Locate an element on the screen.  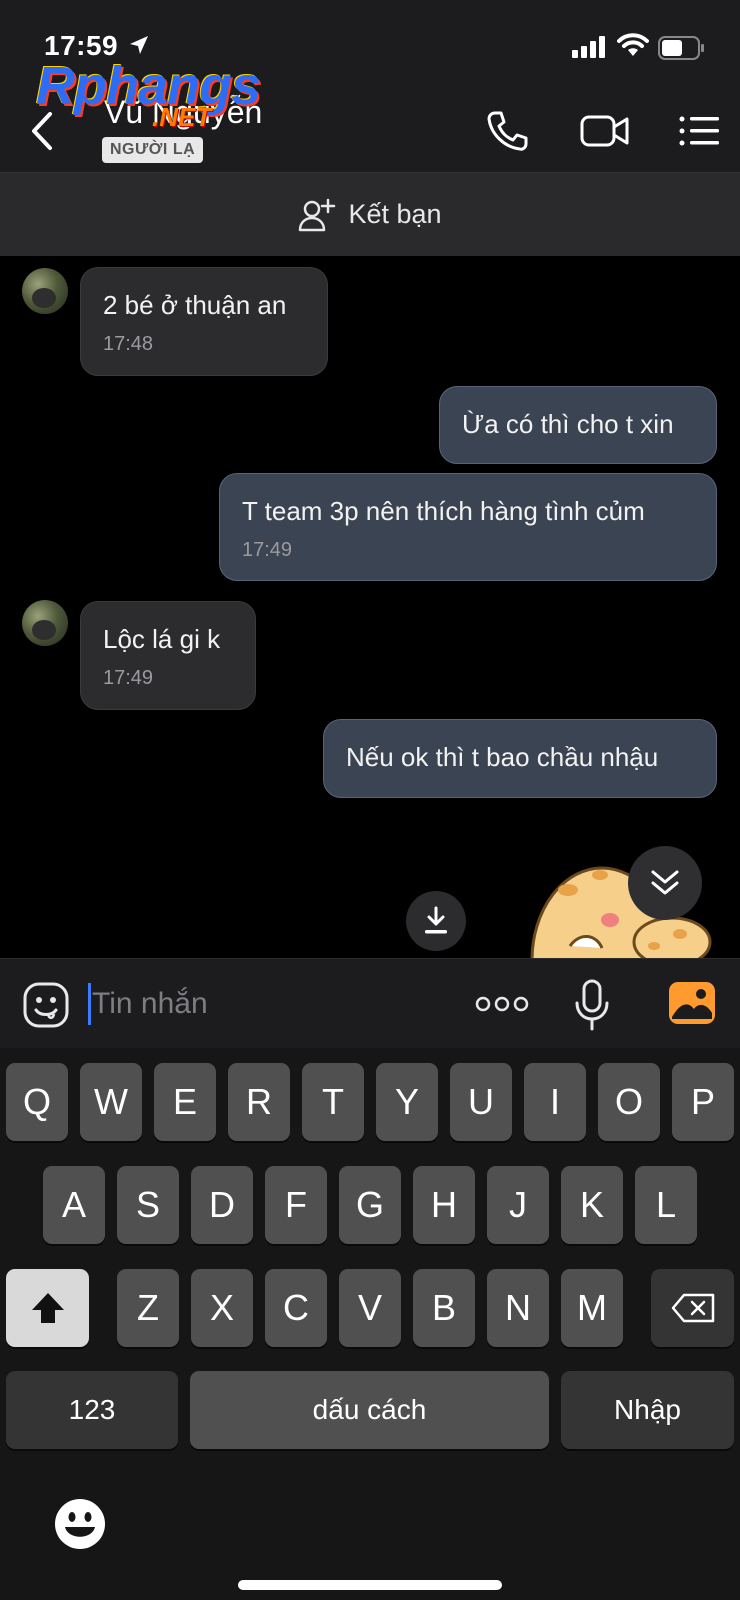
add-friend-label: Kết bạn is located at coordinates (395, 214).